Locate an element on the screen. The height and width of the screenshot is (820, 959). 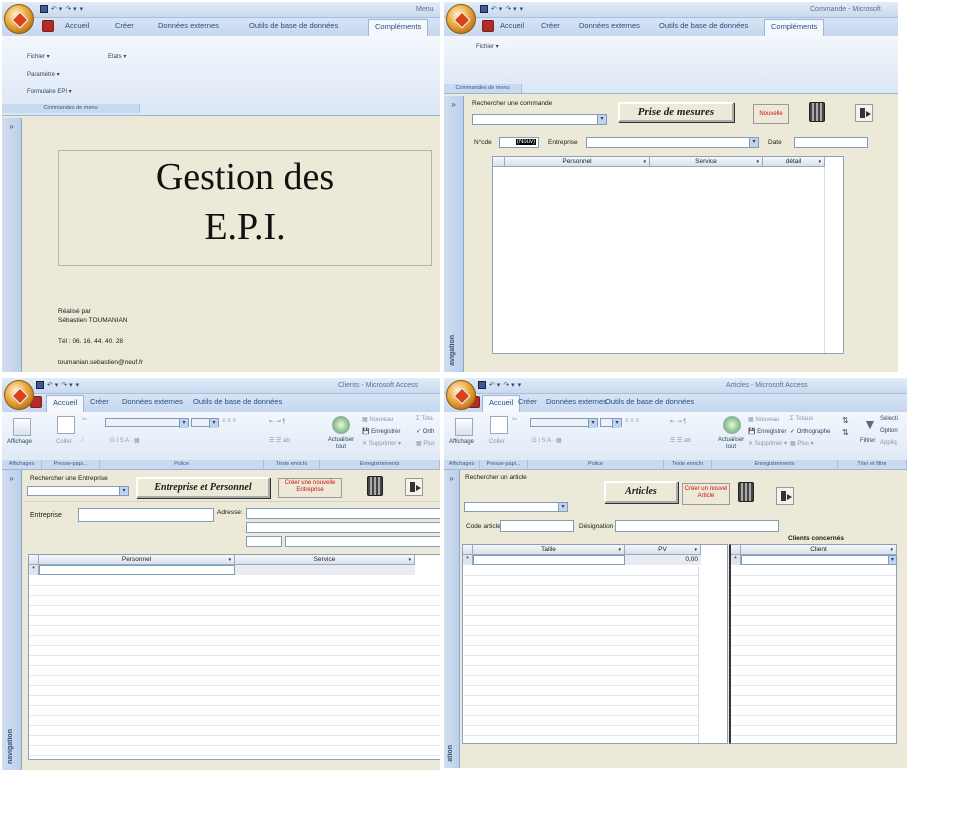
new-row-personnel-cell is located at coordinates (137, 570).